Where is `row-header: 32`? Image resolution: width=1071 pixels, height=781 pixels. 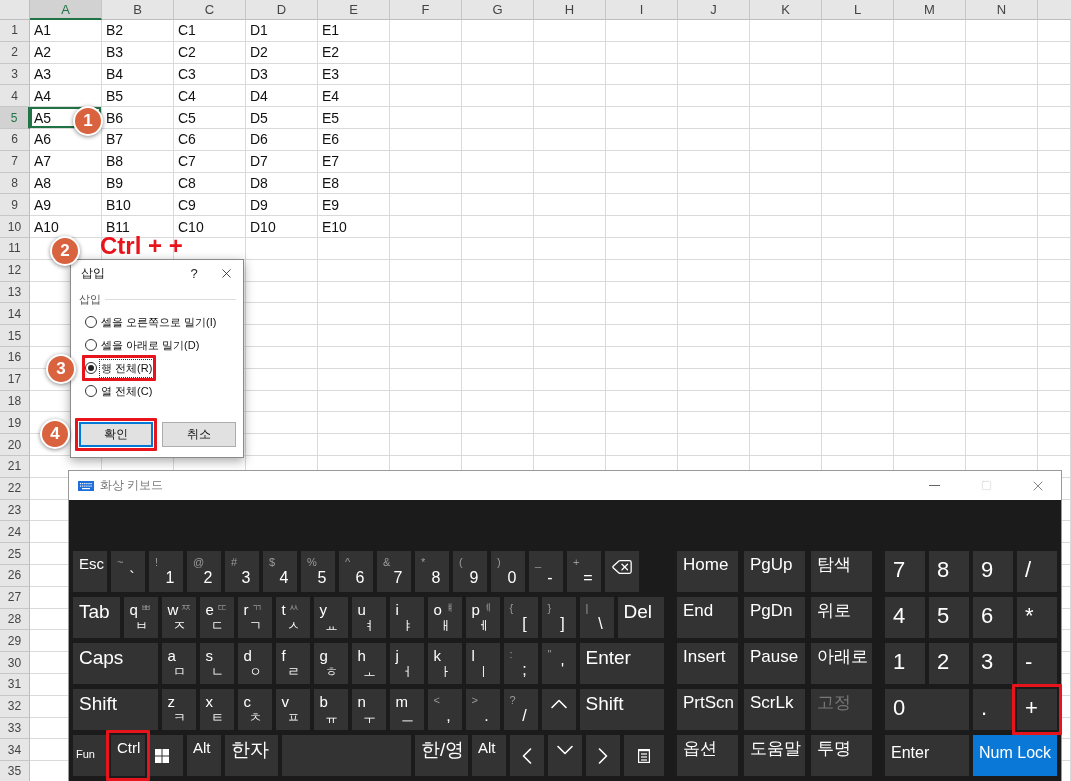
row-header: 32 is located at coordinates (15, 706).